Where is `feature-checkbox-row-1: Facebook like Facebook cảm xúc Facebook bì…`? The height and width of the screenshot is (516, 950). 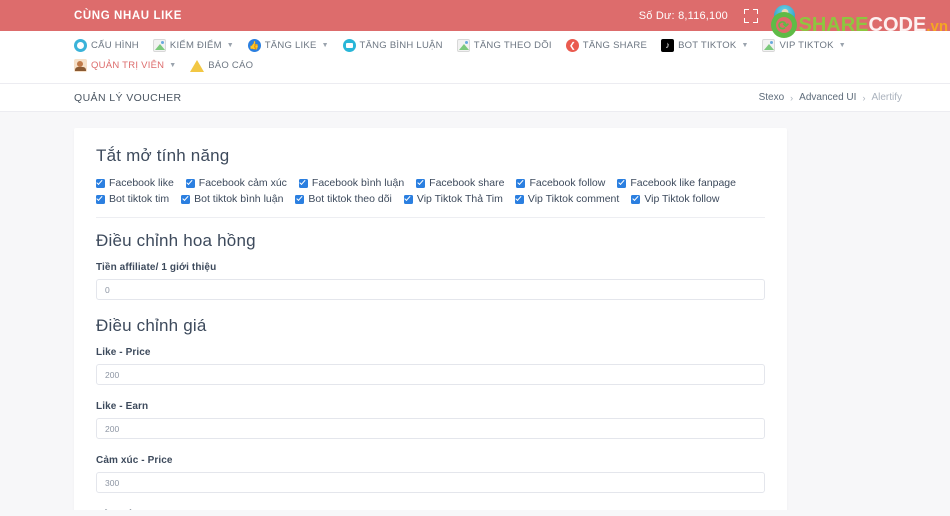
feature-checkbox-row-1: Facebook like Facebook cảm xúc Facebook bì… is located at coordinates (430, 183).